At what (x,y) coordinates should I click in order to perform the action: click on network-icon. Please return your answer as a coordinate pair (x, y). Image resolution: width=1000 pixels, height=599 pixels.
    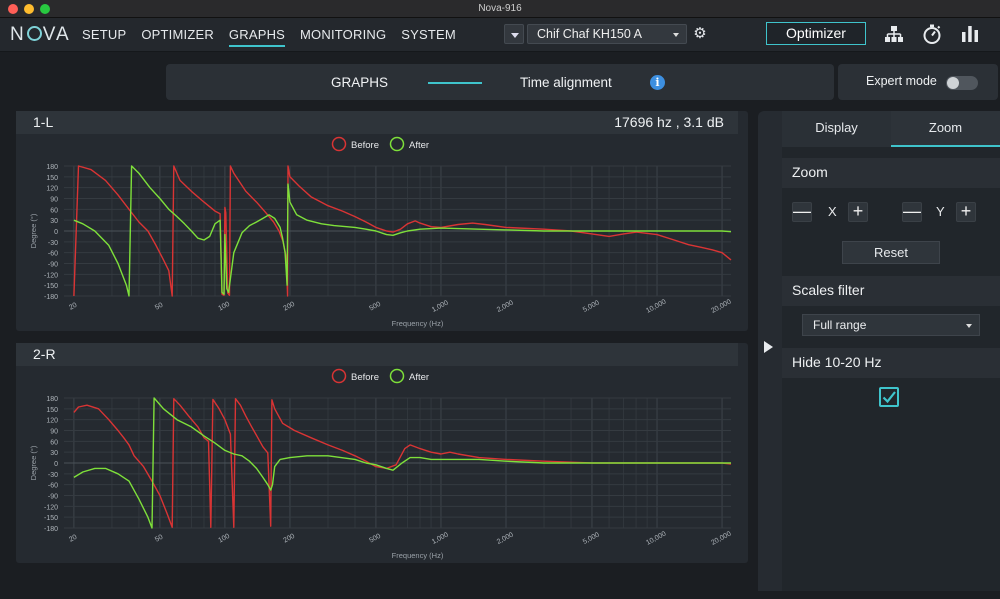
    Looking at the image, I should click on (894, 34).